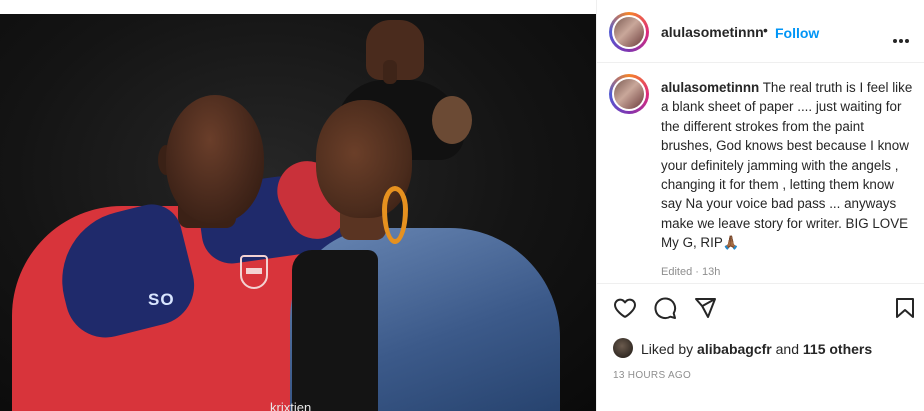  Describe the element at coordinates (691, 272) in the screenshot. I see `comment-meta: Edited · 13h` at that location.